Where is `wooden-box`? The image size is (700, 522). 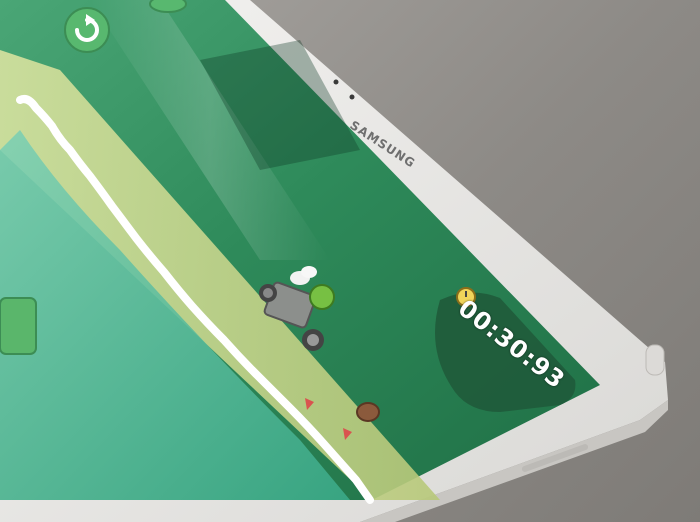 wooden-box is located at coordinates (368, 412).